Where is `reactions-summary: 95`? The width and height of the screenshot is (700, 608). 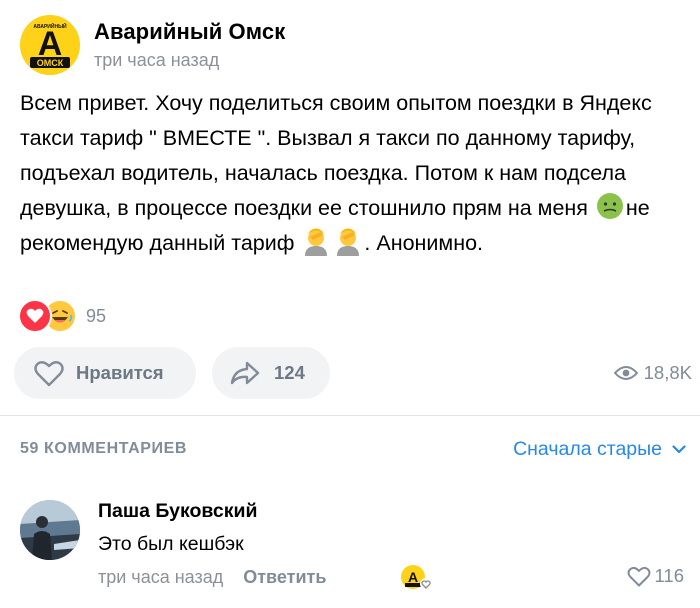
reactions-summary: 95 is located at coordinates (62, 316).